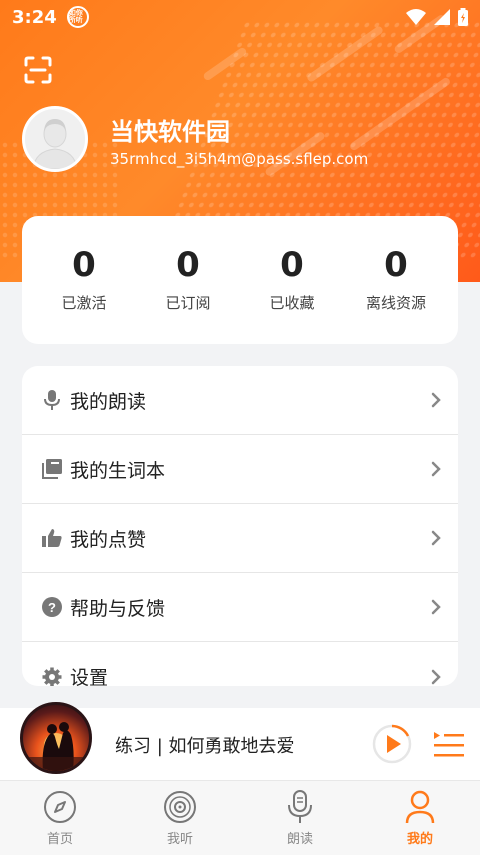  I want to click on status-bar: 3:24 如你所听, so click(240, 17).